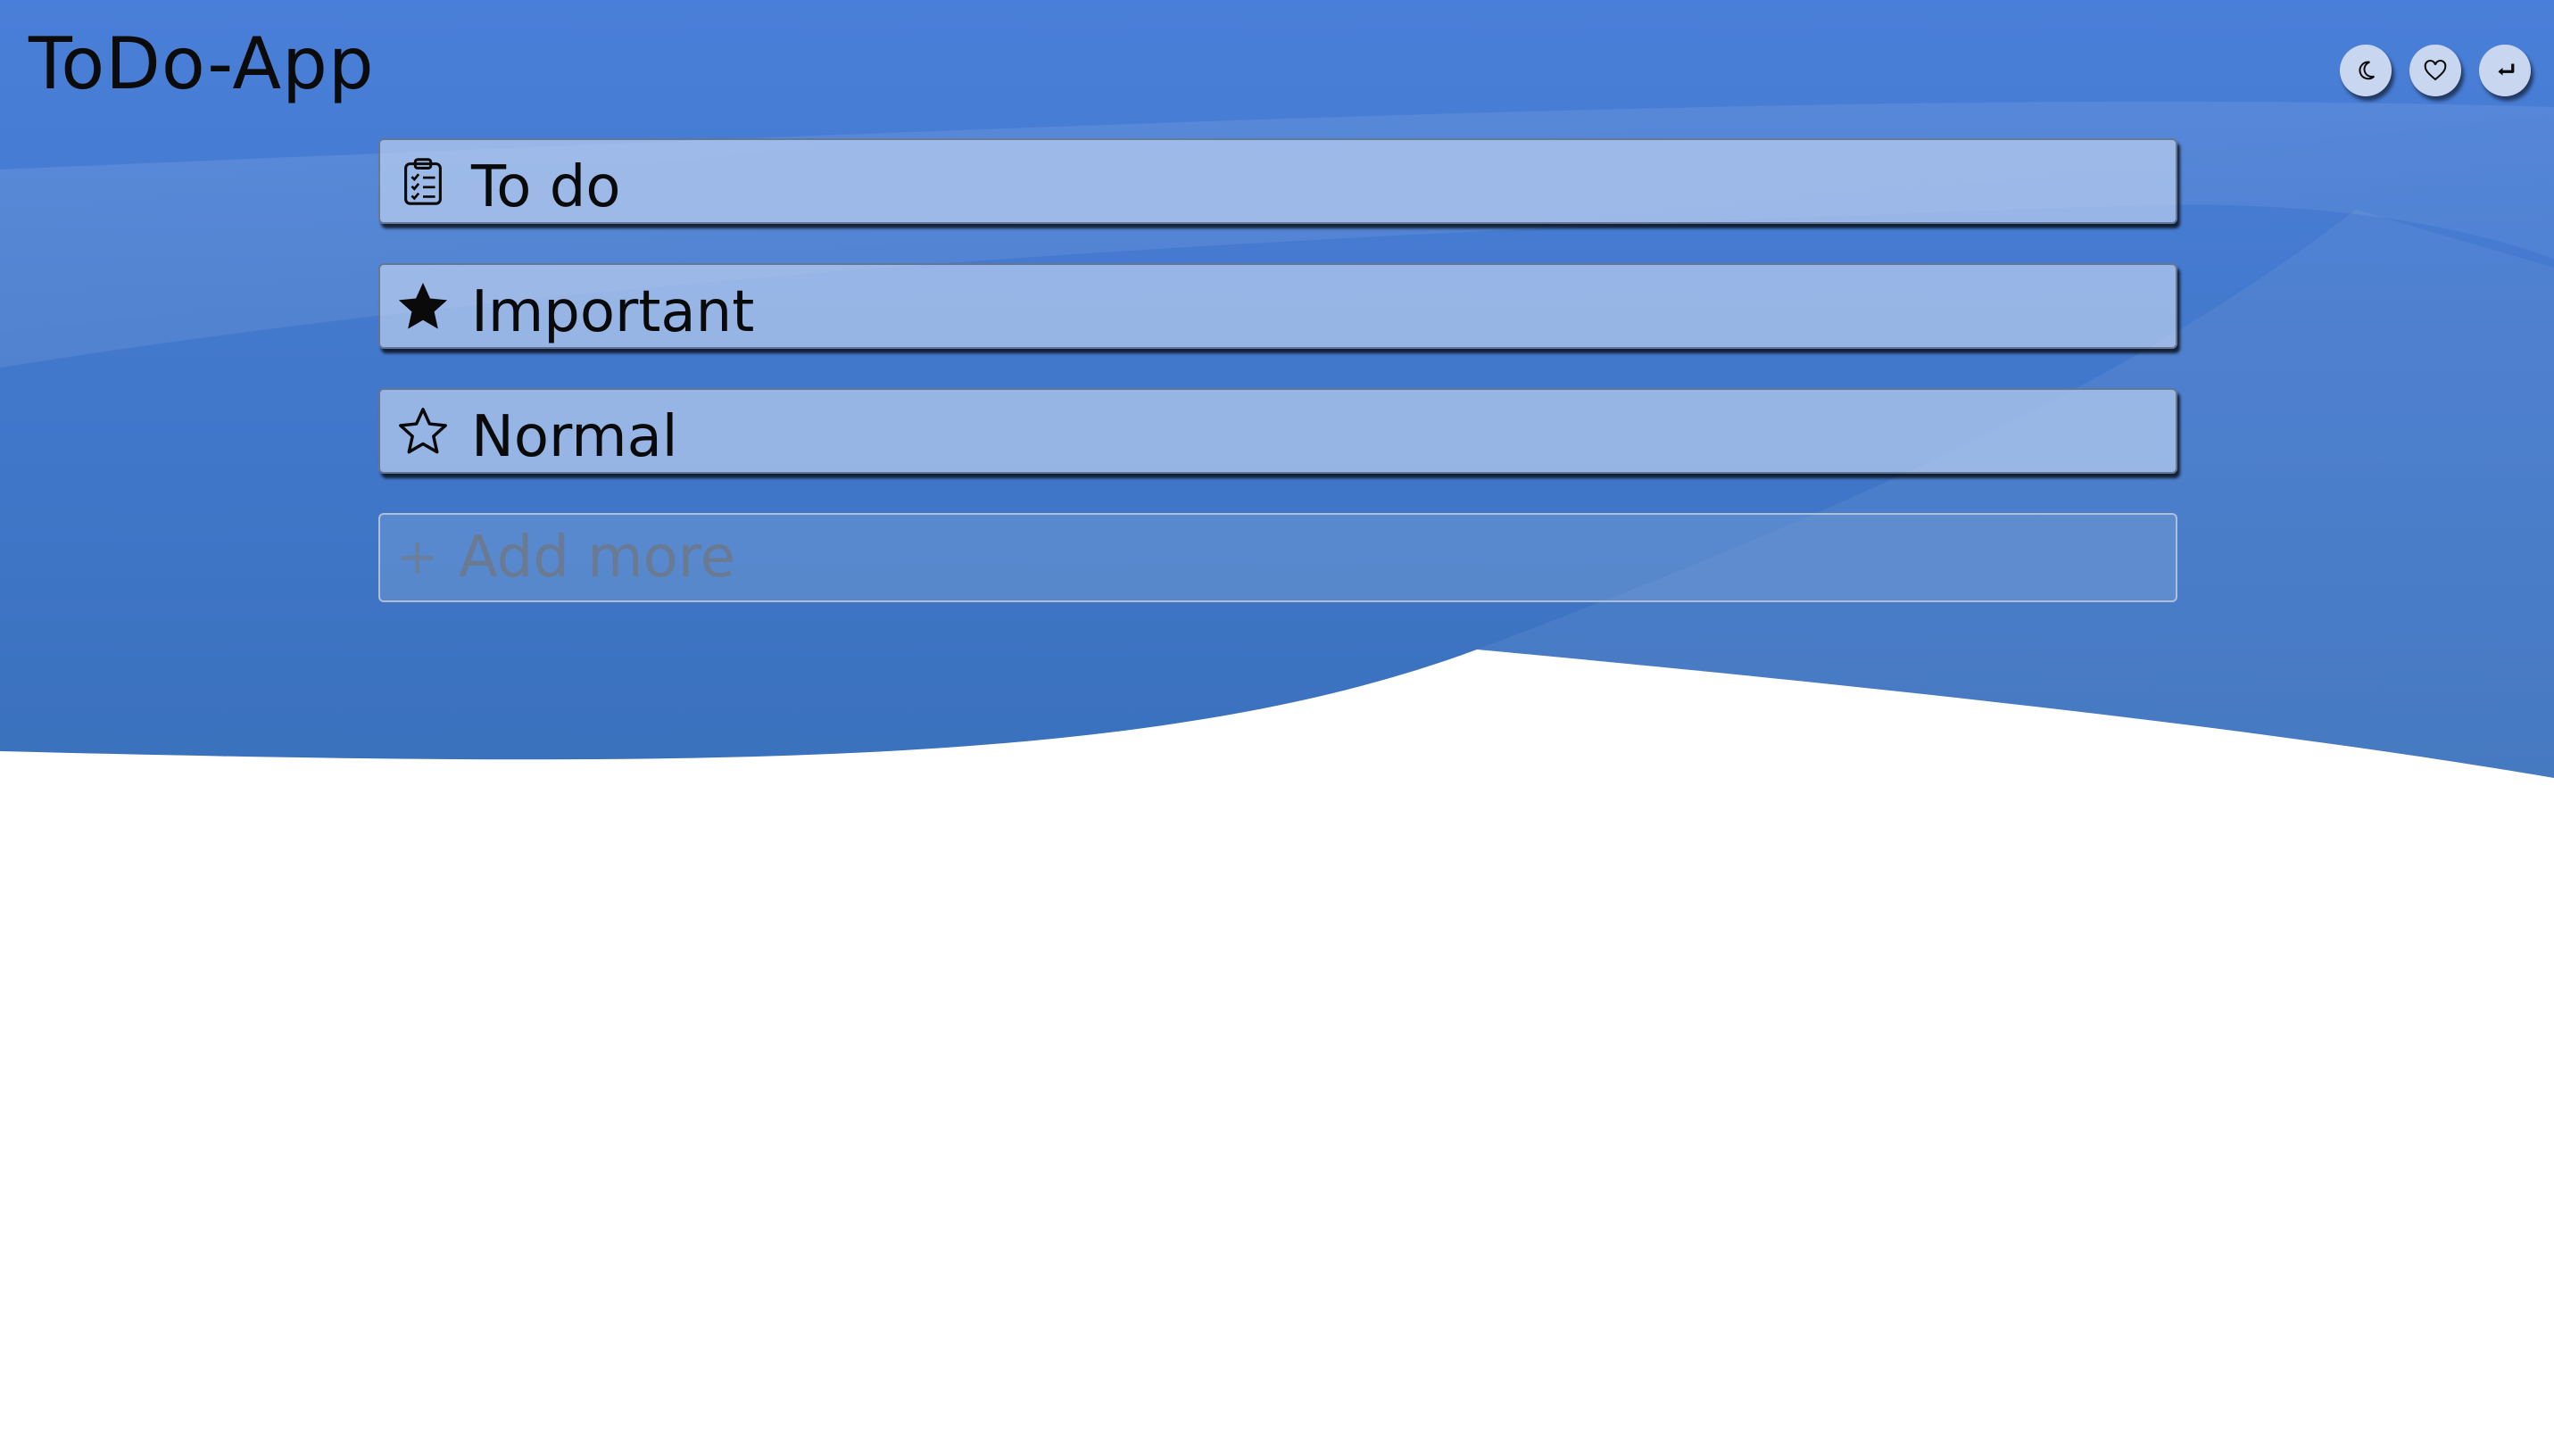 The width and height of the screenshot is (2554, 1456). Describe the element at coordinates (546, 187) in the screenshot. I see `list-label: To do` at that location.